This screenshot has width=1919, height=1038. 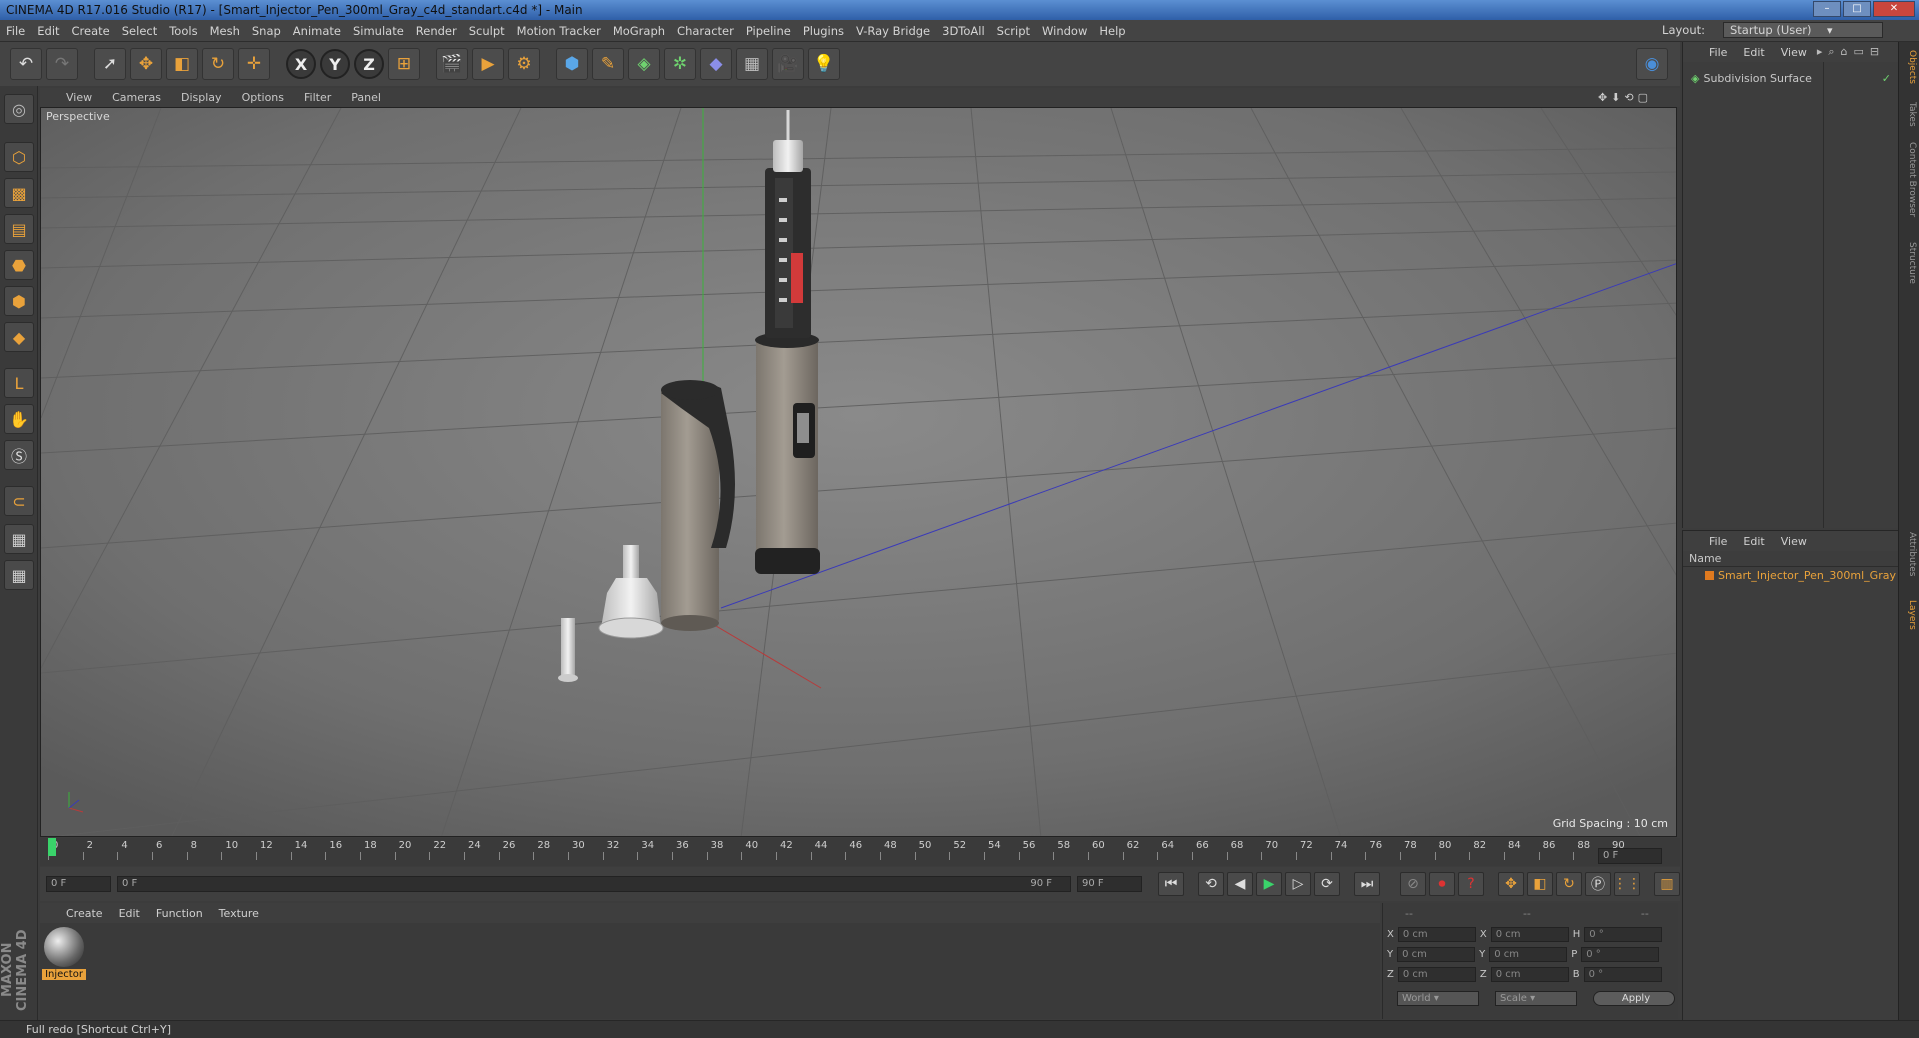 I want to click on menu-sculpt: Sculpt, so click(x=487, y=31).